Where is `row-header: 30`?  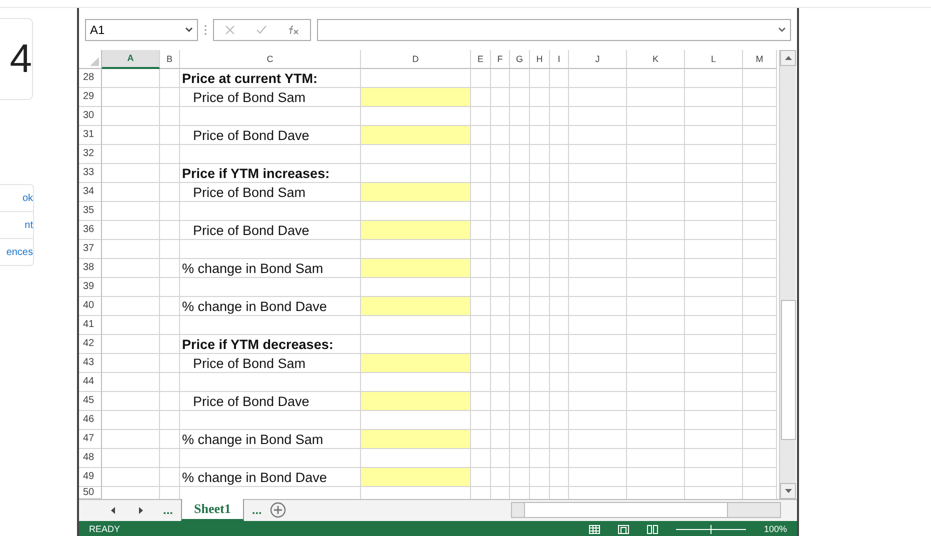 row-header: 30 is located at coordinates (90, 116).